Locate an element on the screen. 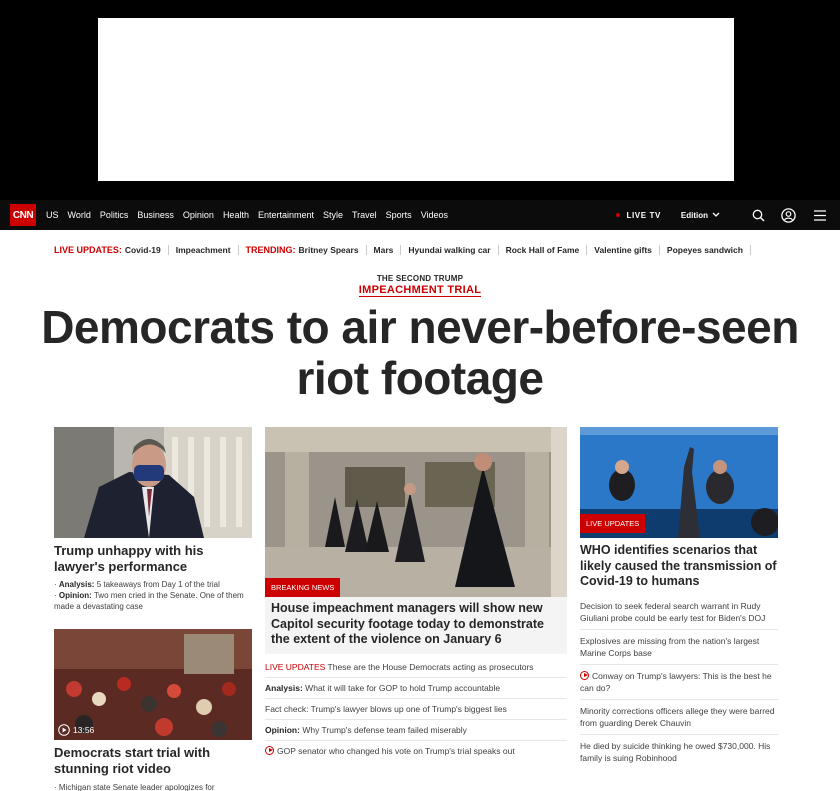 The height and width of the screenshot is (791, 840). kicker-main-label: IMPEACHMENT TRIAL is located at coordinates (420, 290).